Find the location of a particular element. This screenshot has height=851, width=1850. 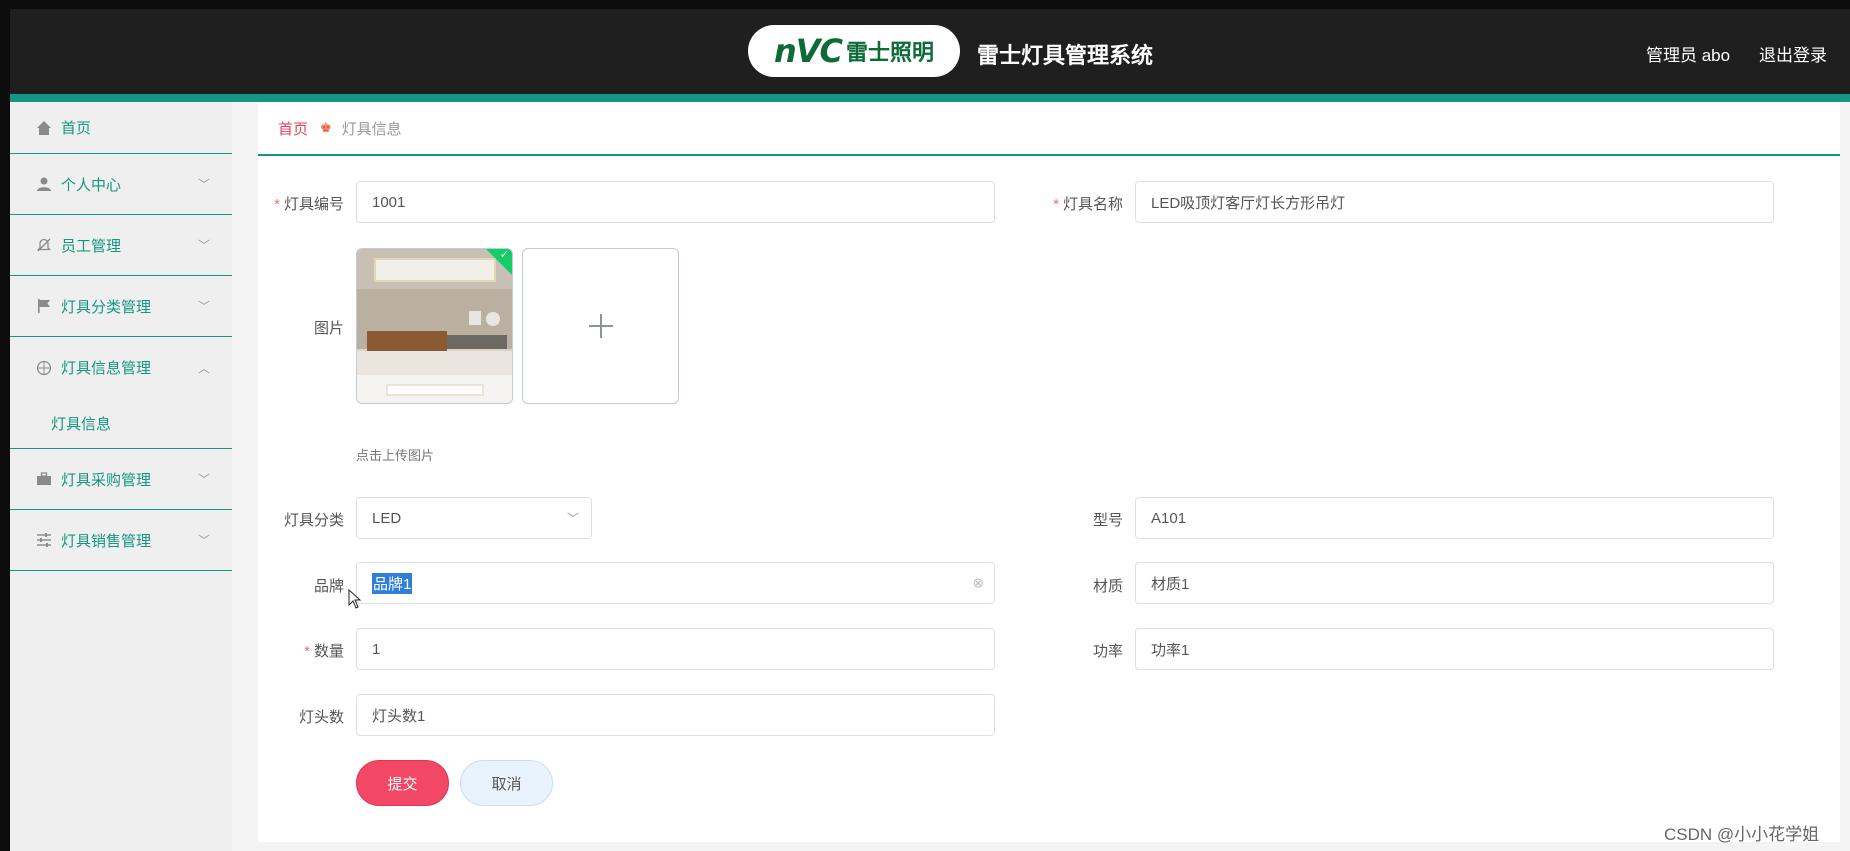

check-icon: ✓ is located at coordinates (504, 255).